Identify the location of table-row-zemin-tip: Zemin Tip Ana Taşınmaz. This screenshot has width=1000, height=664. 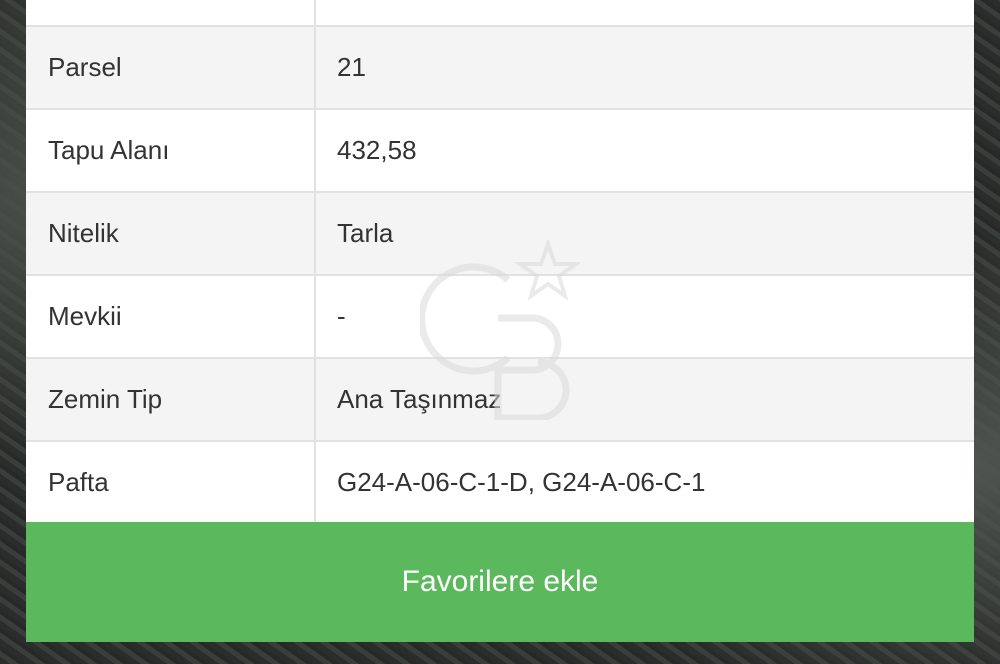
(500, 400).